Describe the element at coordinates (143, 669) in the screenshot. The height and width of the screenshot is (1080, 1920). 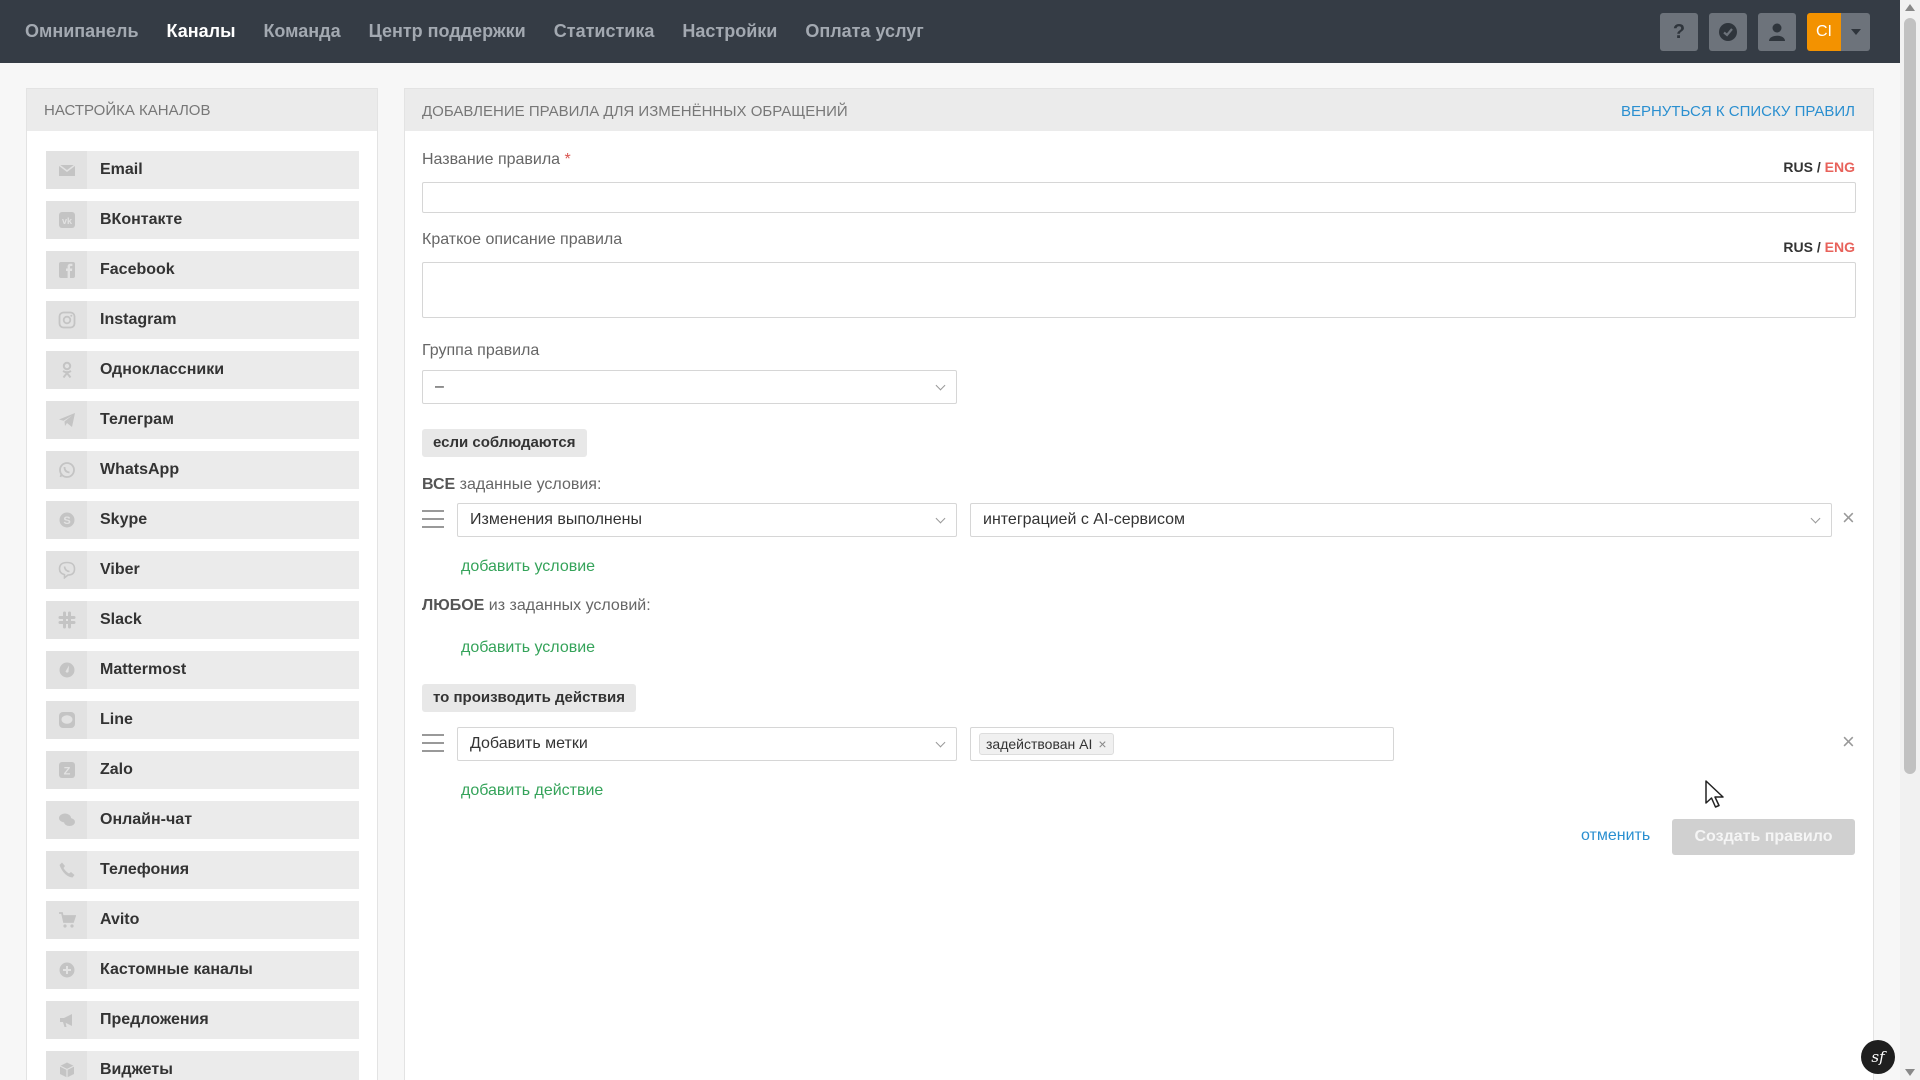
I see `channel-label: Mattermost` at that location.